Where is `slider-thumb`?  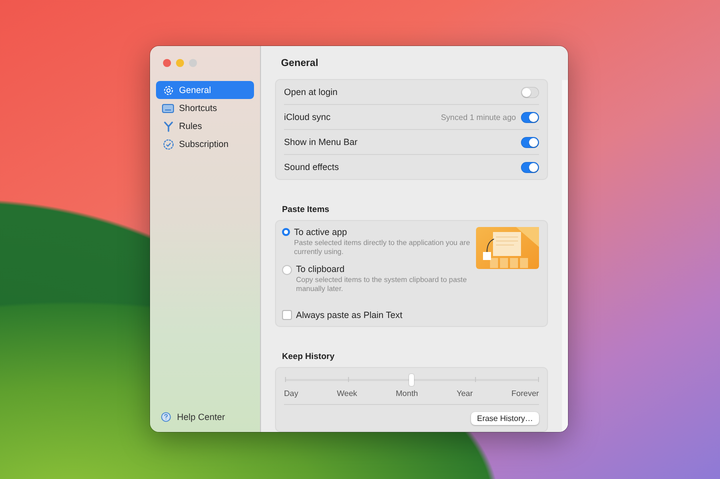 slider-thumb is located at coordinates (411, 380).